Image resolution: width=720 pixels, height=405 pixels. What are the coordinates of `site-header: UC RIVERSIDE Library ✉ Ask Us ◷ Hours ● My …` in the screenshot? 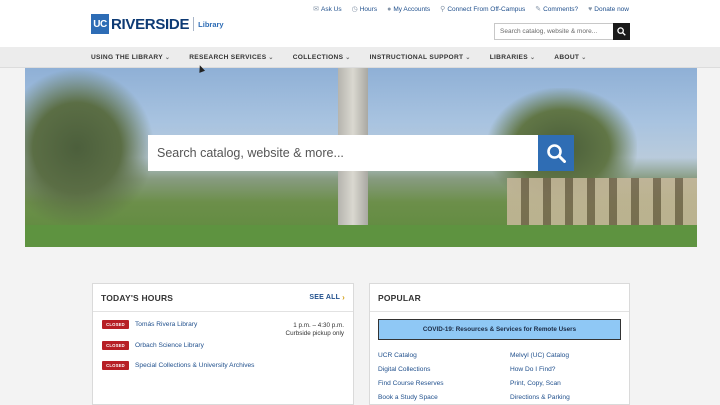 It's located at (360, 23).